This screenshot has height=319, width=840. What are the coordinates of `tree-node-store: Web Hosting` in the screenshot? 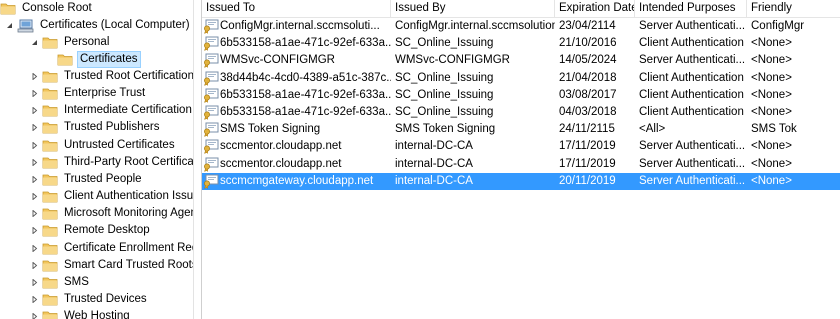 It's located at (81, 313).